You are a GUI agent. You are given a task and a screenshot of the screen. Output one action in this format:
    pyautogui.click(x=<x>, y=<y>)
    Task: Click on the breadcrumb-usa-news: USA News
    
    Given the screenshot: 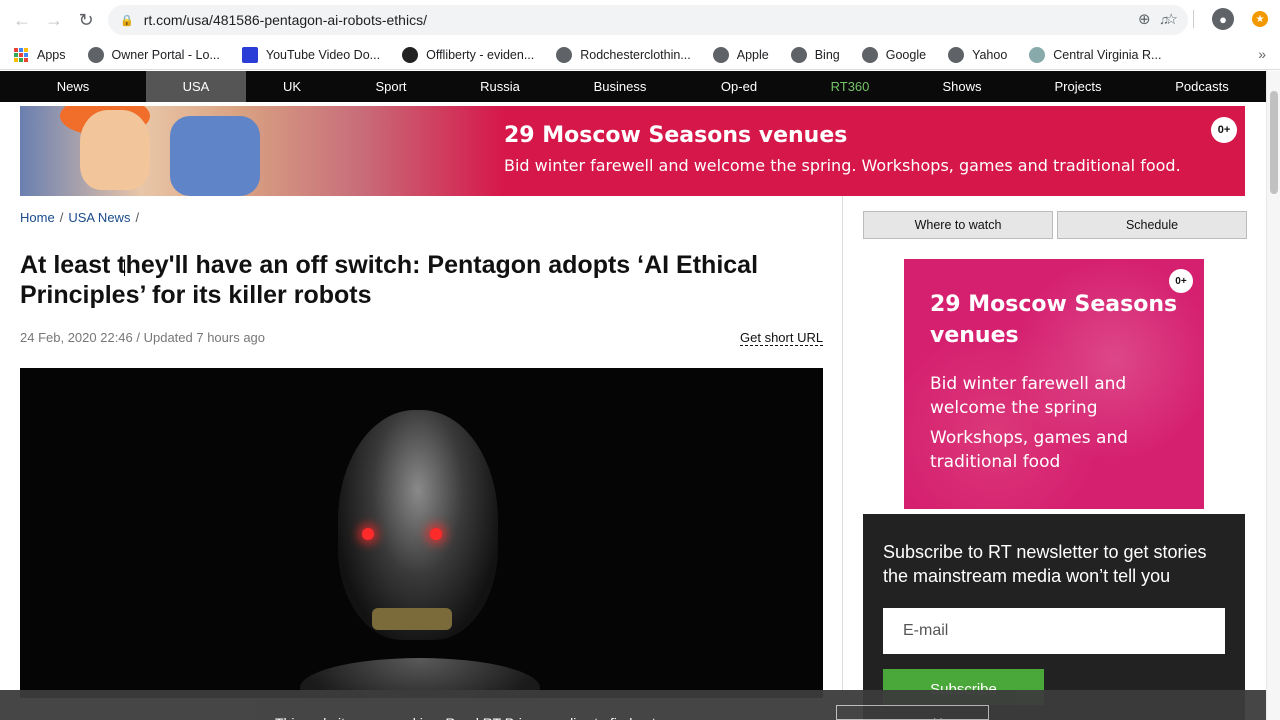 What is the action you would take?
    pyautogui.click(x=99, y=217)
    